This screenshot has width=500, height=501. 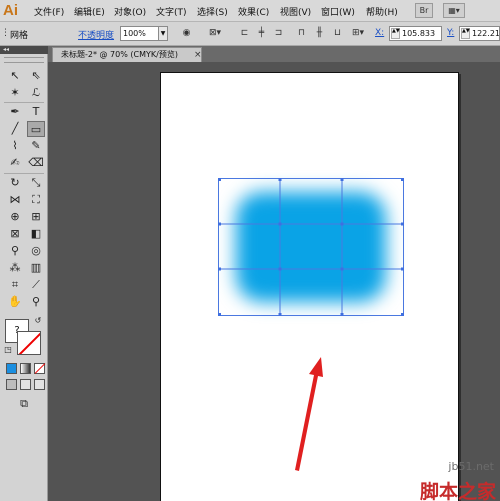 What do you see at coordinates (457, 491) in the screenshot?
I see `watermark-brand: 脚本之家` at bounding box center [457, 491].